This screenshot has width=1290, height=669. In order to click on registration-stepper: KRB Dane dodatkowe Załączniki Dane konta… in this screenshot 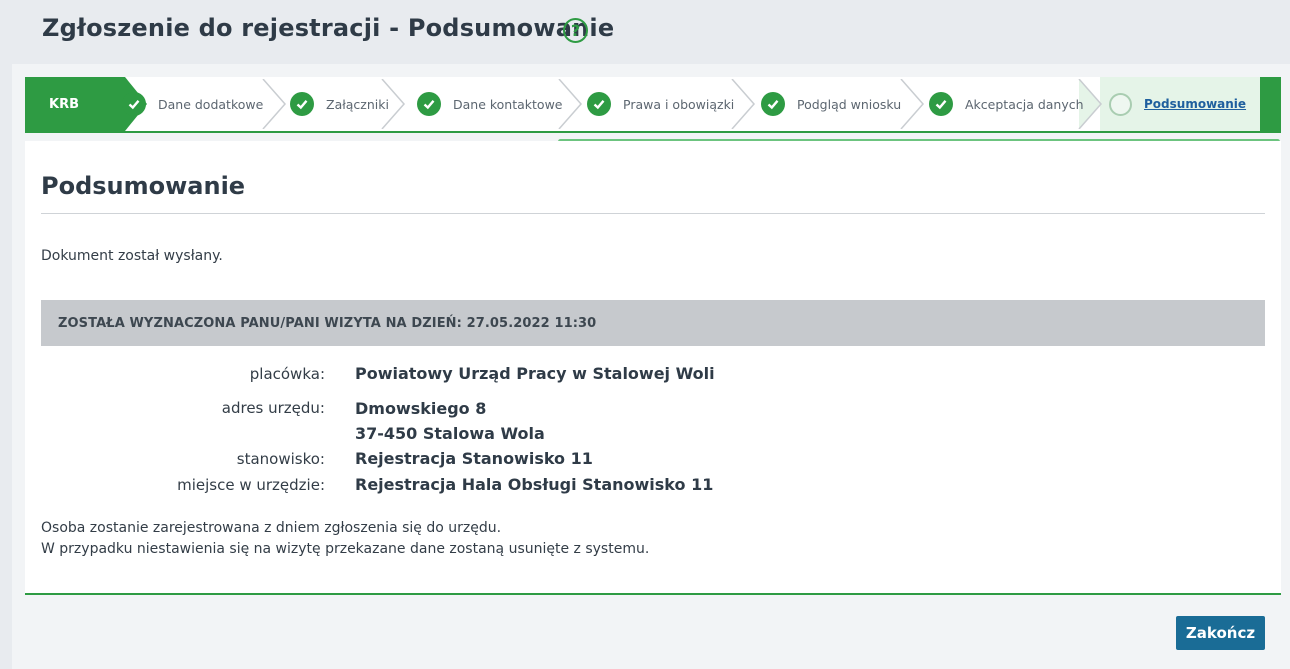, I will do `click(653, 105)`.